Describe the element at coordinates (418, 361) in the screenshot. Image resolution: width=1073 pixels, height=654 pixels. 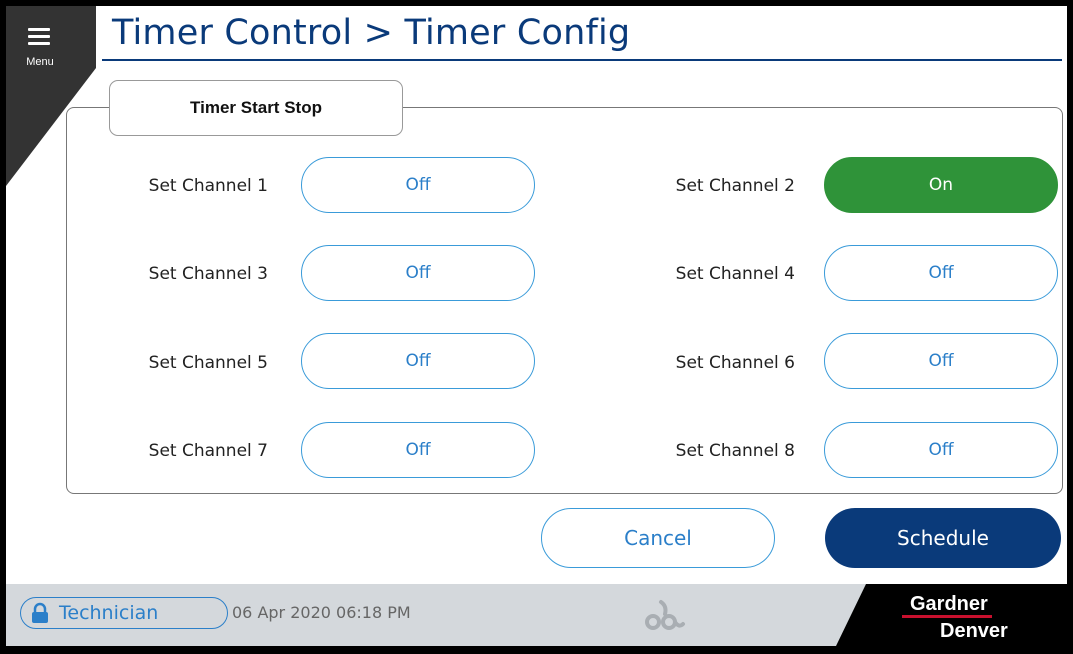
I see `channel-5-toggle: Off` at that location.